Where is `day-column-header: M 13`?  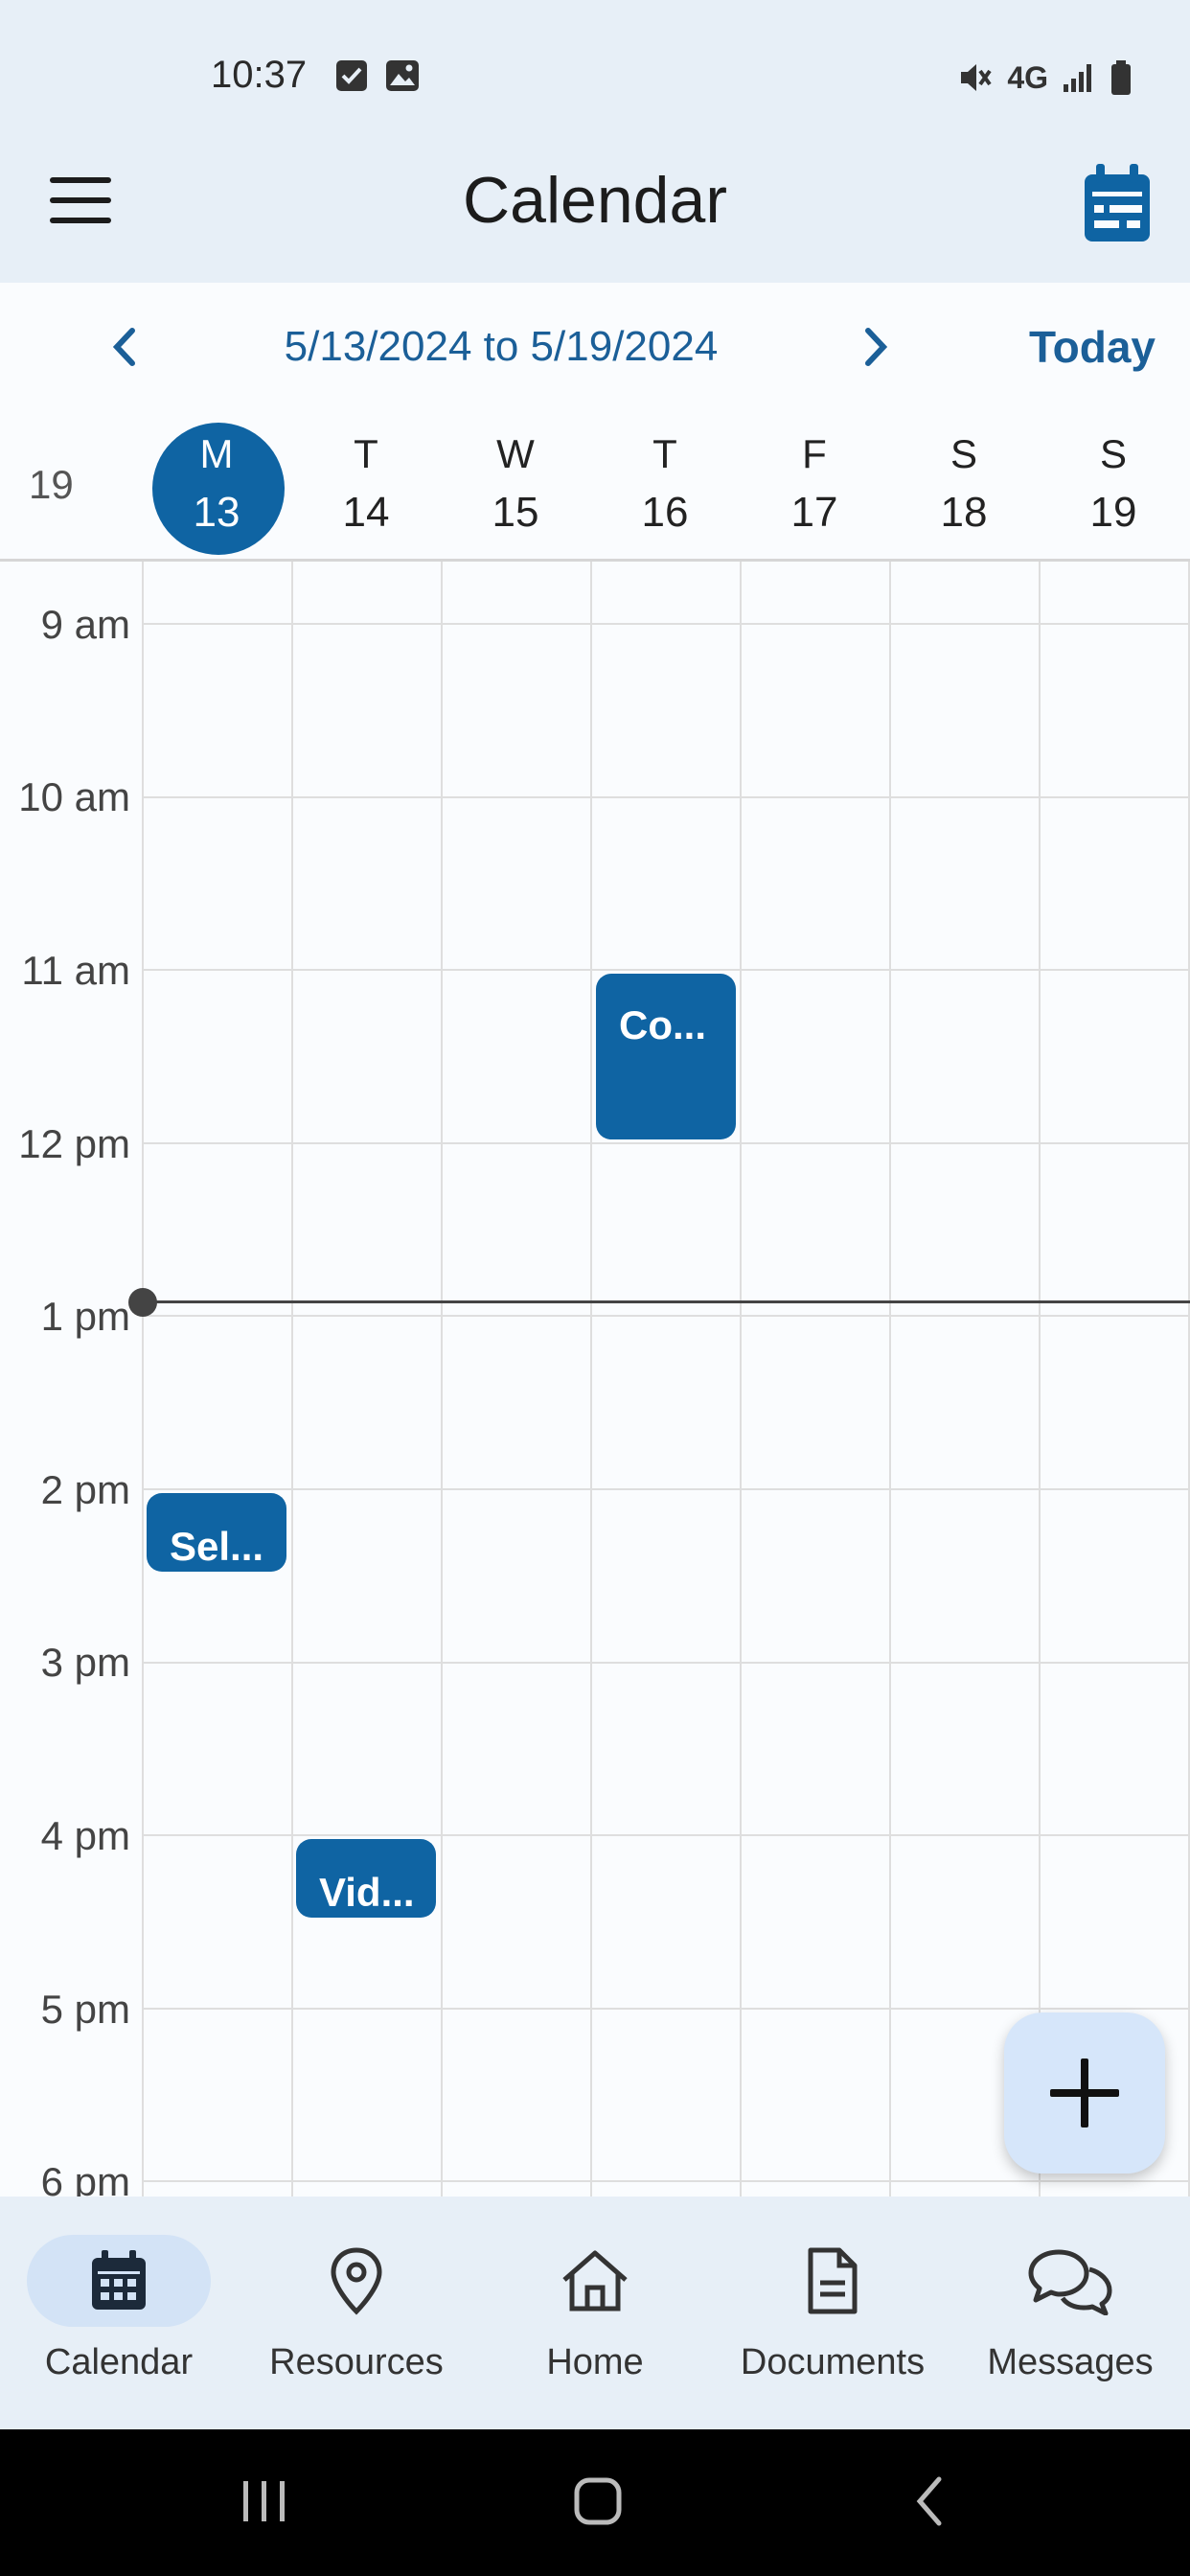
day-column-header: M 13 is located at coordinates (217, 487).